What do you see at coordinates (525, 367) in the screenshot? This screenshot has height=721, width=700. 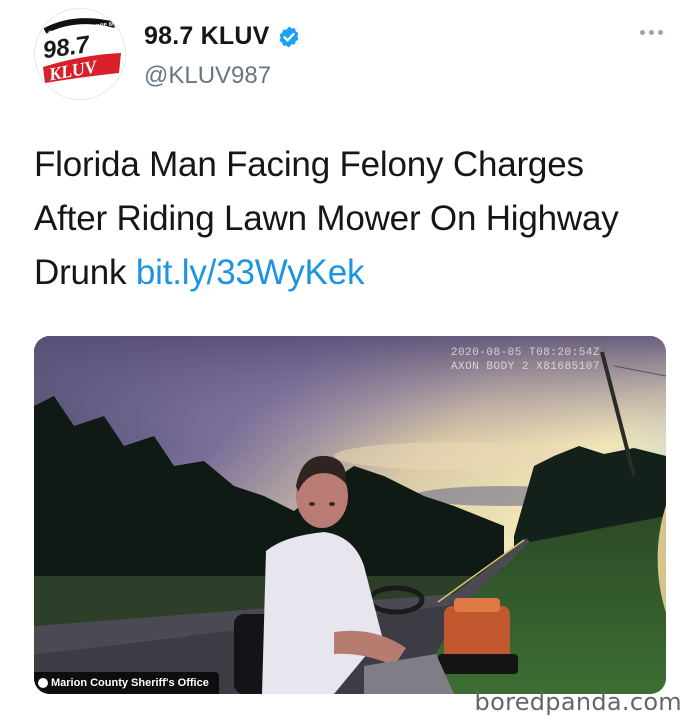 I see `bodycam-timestamp-line-2: AXON BODY 2 X81685107` at bounding box center [525, 367].